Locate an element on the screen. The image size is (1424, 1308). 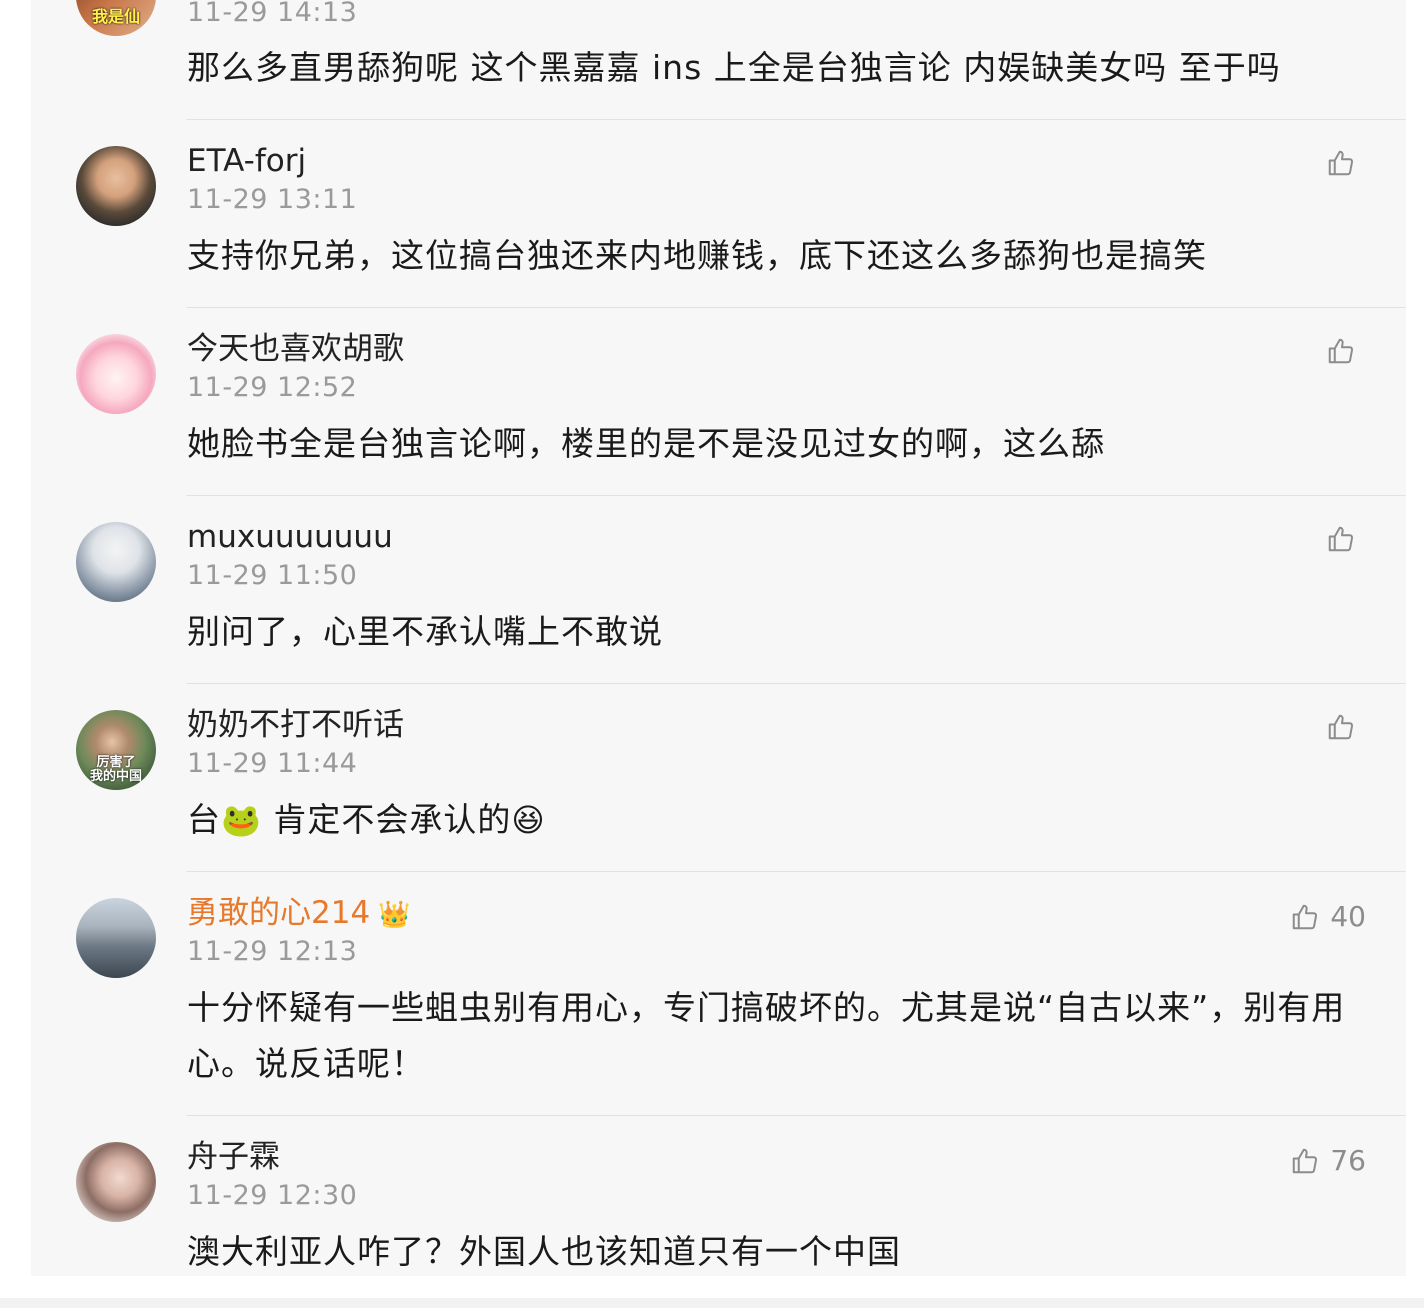
laughing-emoji-icon: 😆 is located at coordinates (528, 820).